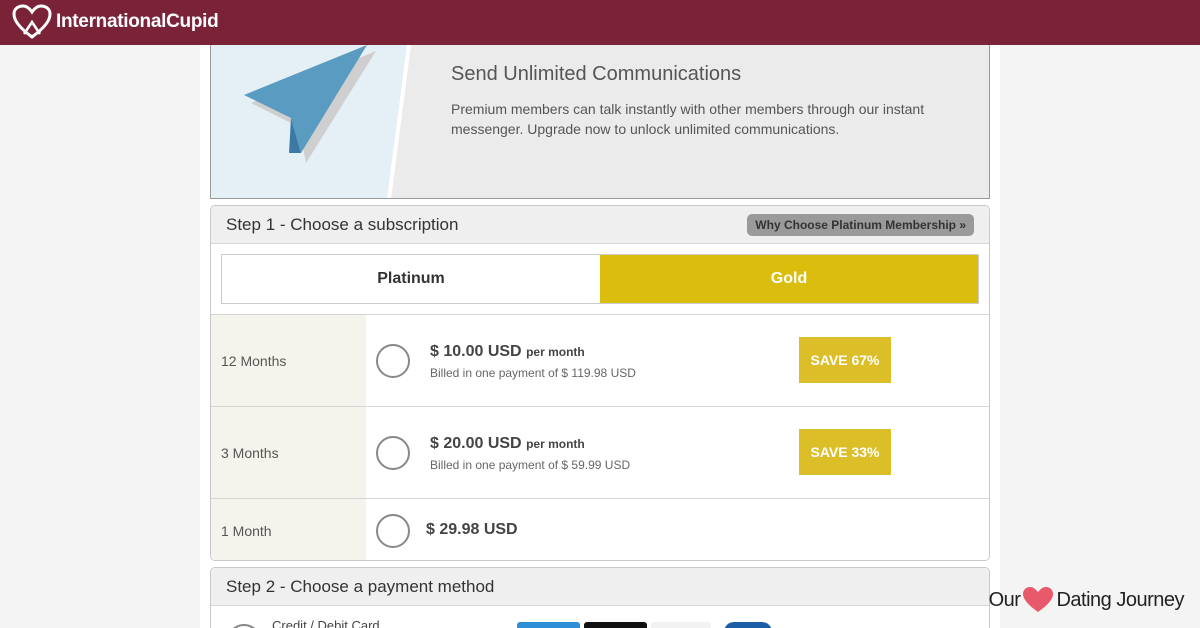 Image resolution: width=1200 pixels, height=628 pixels. I want to click on diners-card-icon, so click(748, 625).